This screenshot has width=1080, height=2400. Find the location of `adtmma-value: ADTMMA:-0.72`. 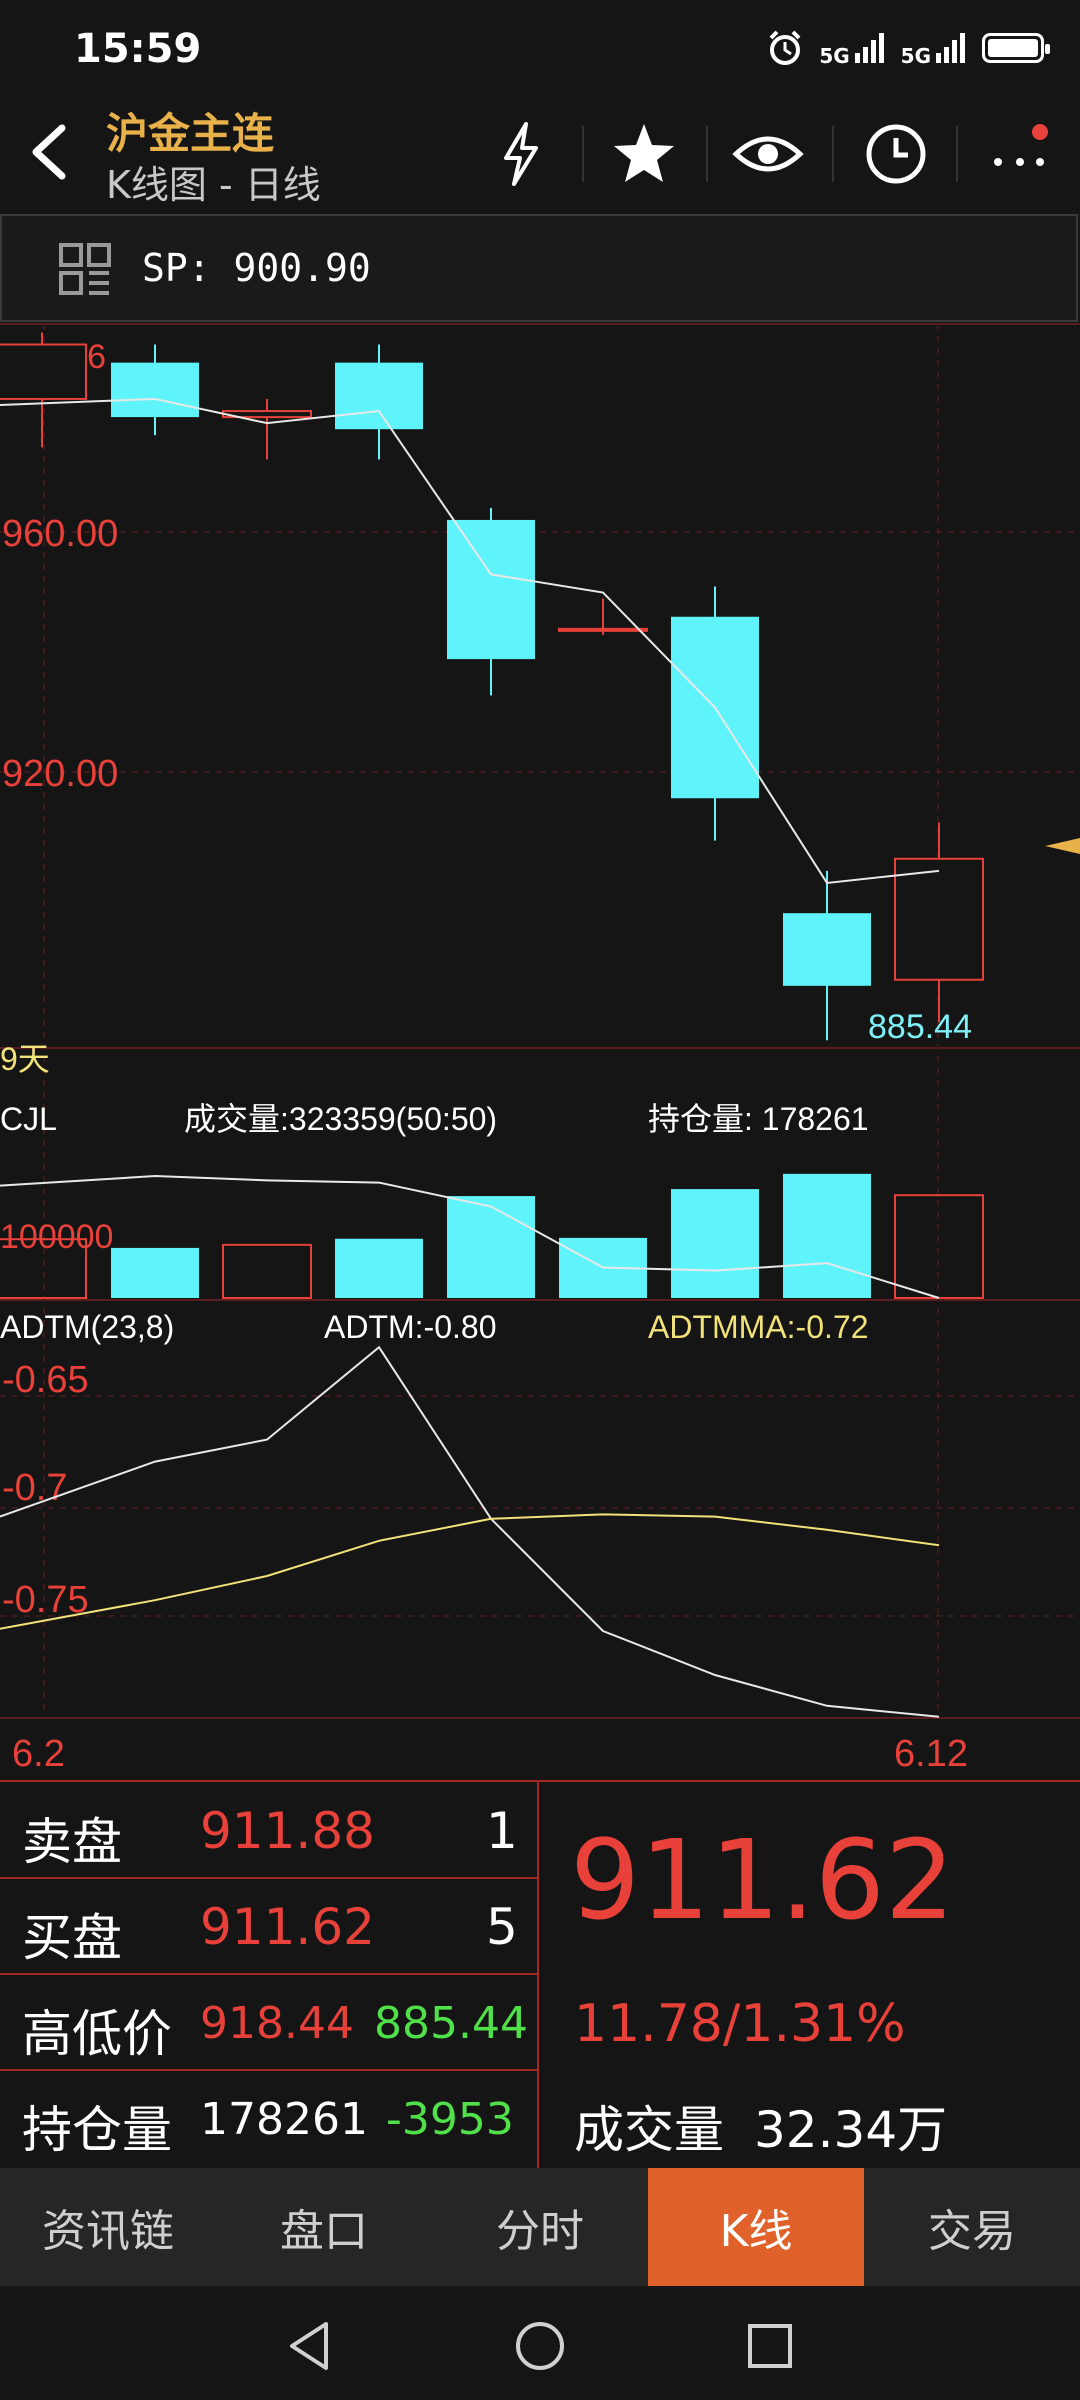

adtmma-value: ADTMMA:-0.72 is located at coordinates (758, 1327).